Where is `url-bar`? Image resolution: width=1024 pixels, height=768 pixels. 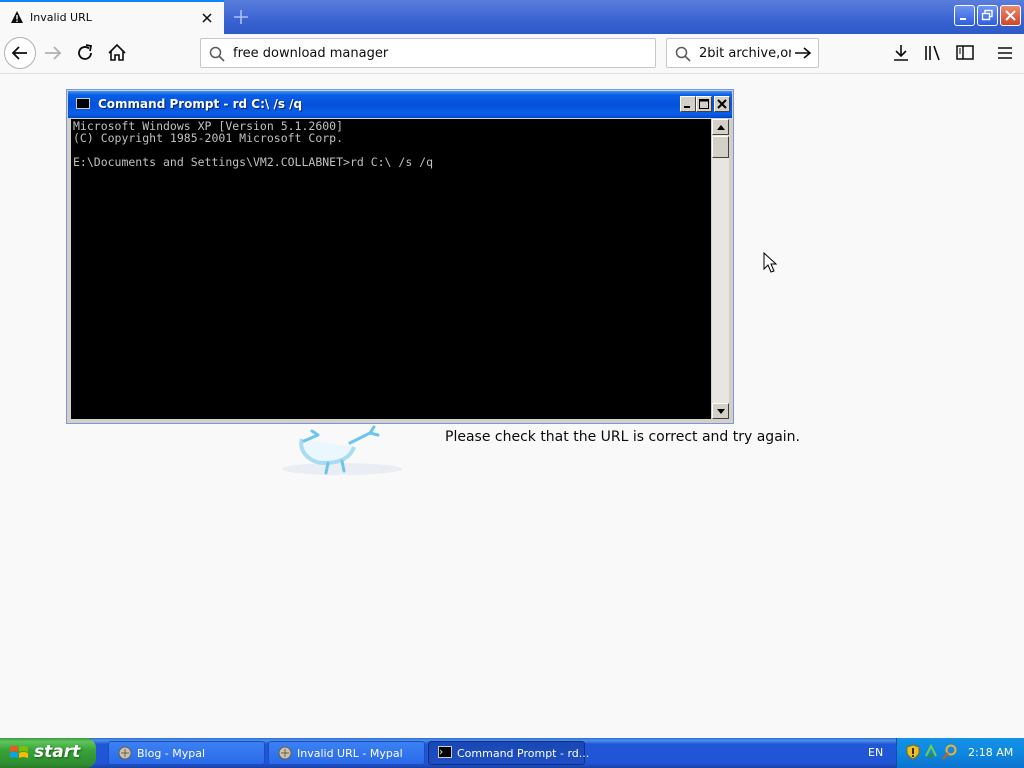
url-bar is located at coordinates (428, 53).